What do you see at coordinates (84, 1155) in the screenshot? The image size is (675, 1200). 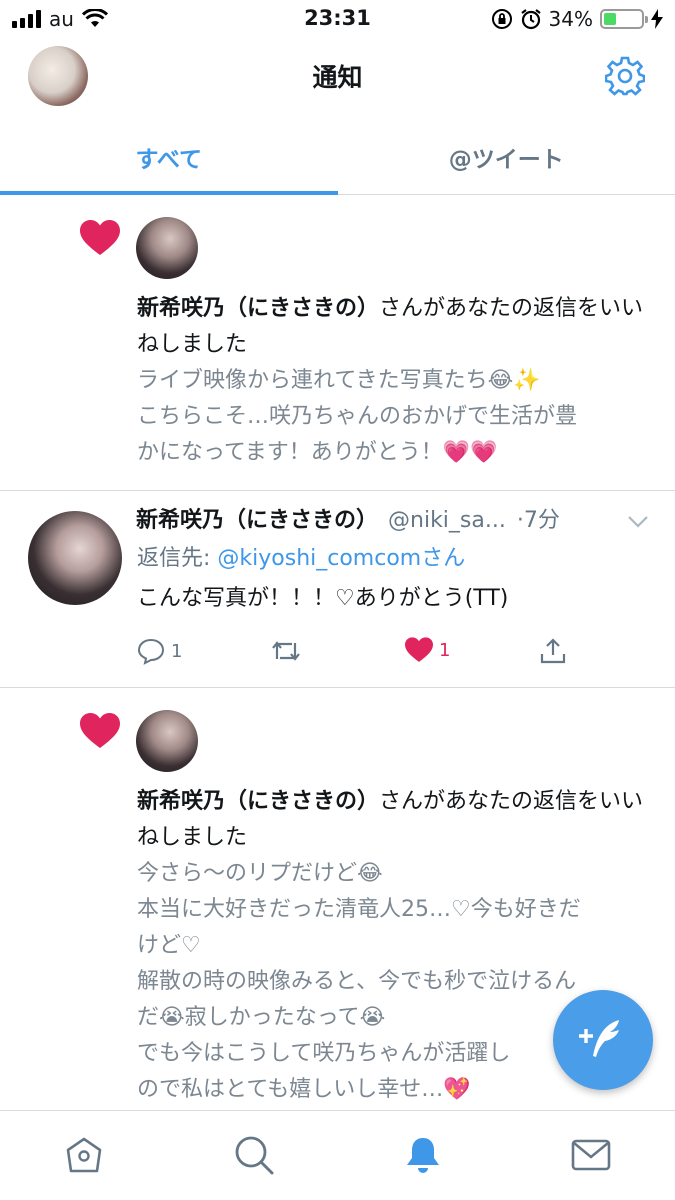 I see `home-icon` at bounding box center [84, 1155].